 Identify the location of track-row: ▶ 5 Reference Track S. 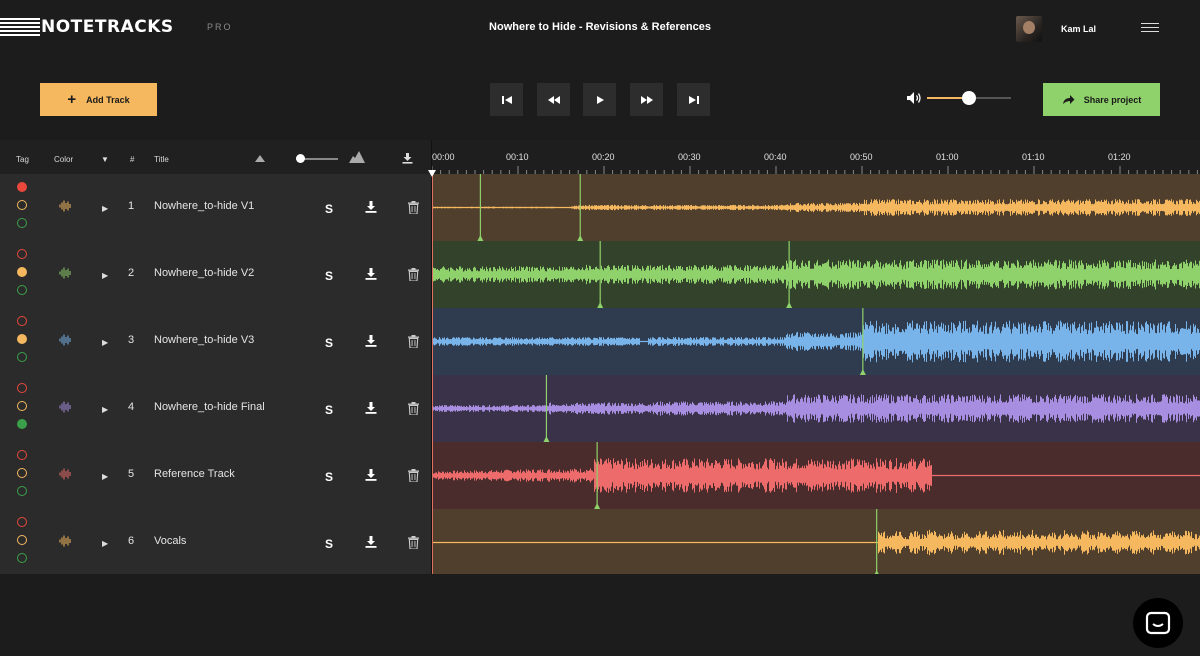
(215, 475).